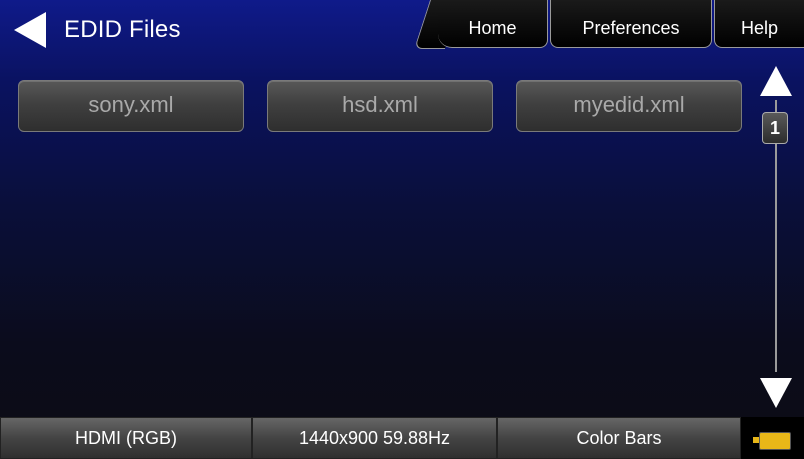  I want to click on status-bar: HDMI (RGB) 1440x900 59.88Hz Color Bars, so click(402, 438).